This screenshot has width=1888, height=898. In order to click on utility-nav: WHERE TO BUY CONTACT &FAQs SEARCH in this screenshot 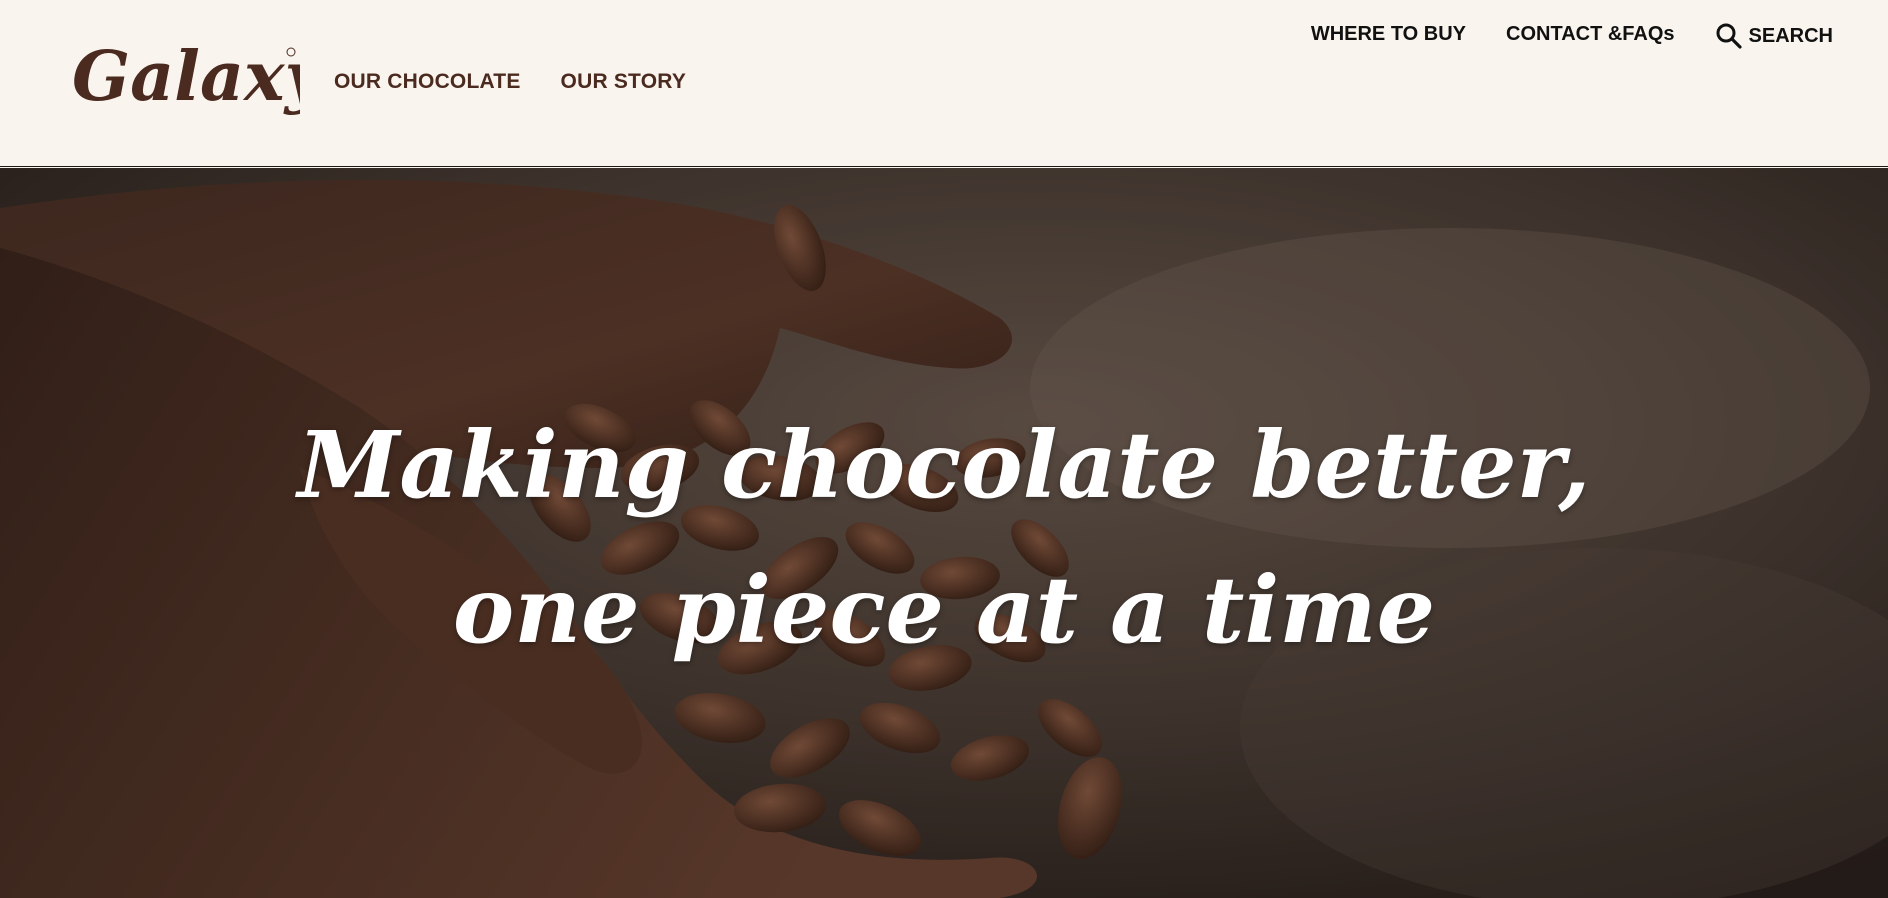, I will do `click(1572, 34)`.